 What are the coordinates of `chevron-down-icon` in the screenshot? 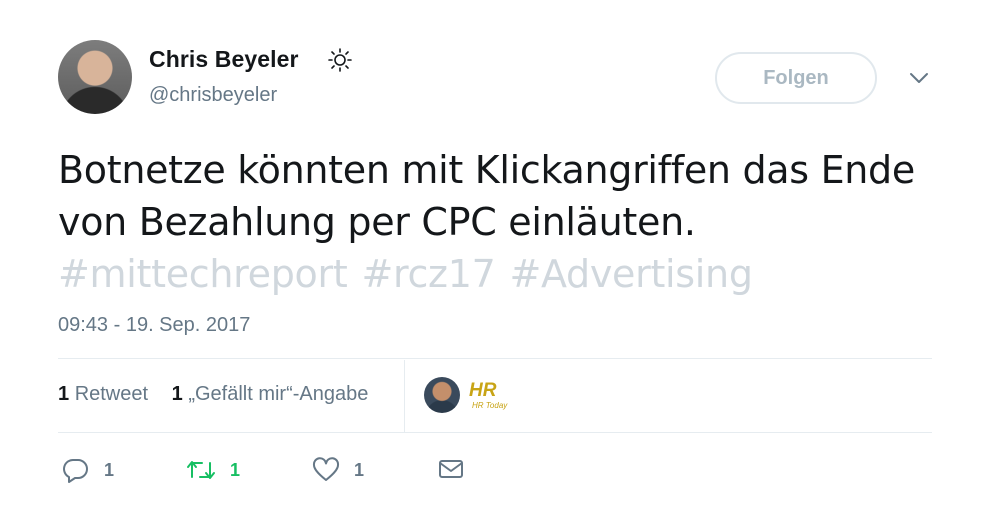 It's located at (919, 78).